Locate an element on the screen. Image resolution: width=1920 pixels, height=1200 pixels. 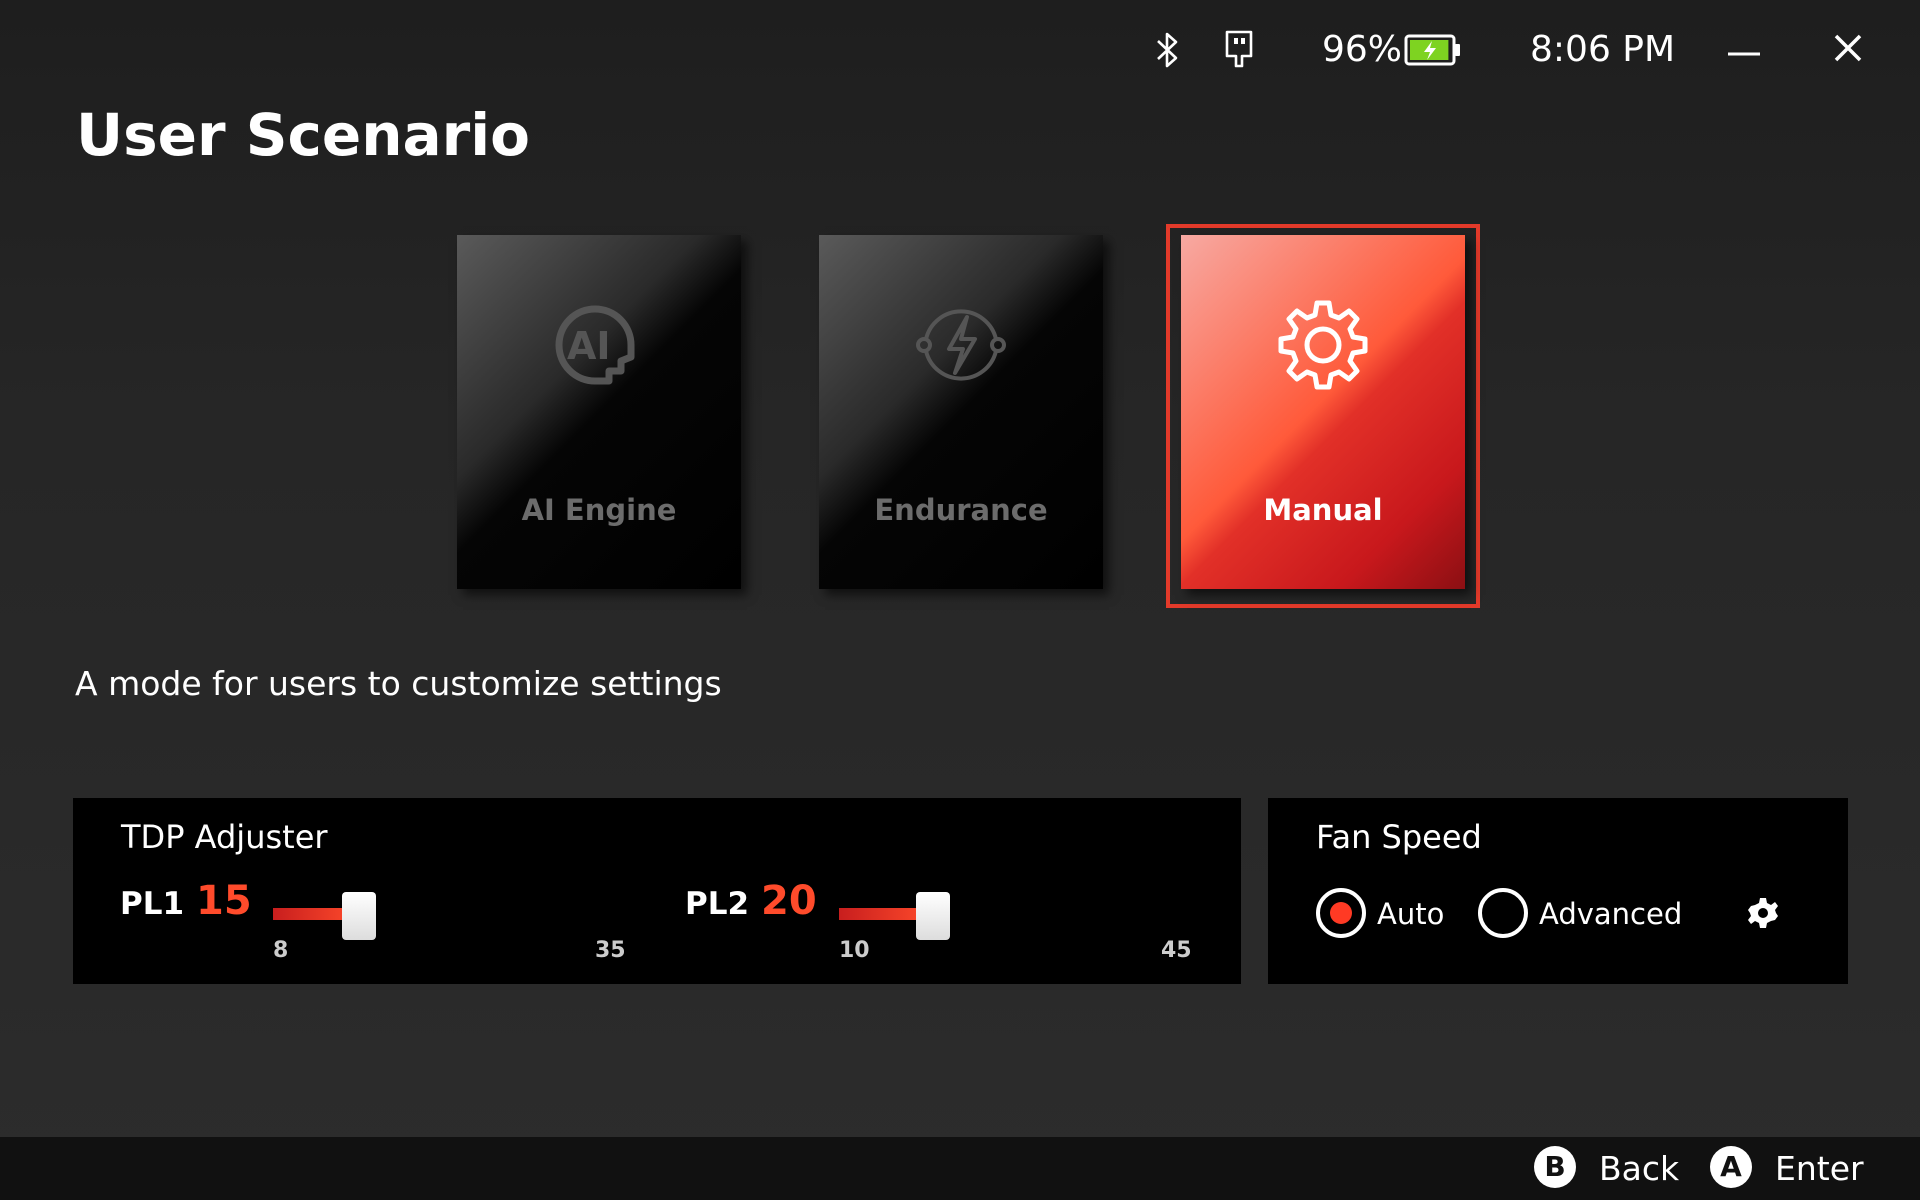
back-button: Back is located at coordinates (1639, 1168).